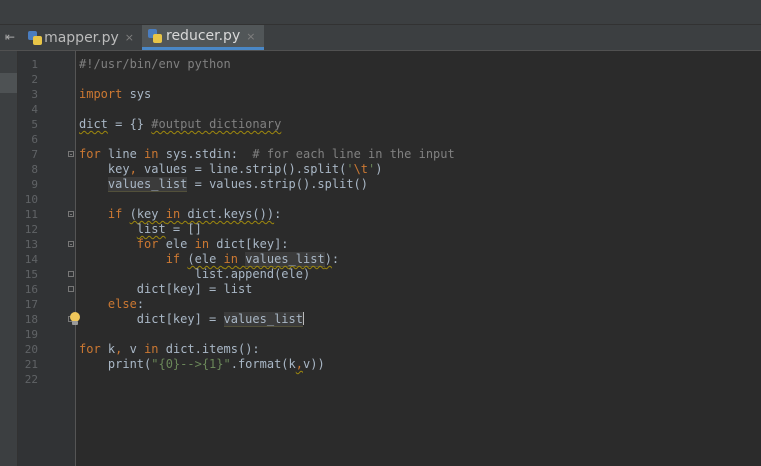 The width and height of the screenshot is (761, 466). Describe the element at coordinates (46, 304) in the screenshot. I see `gutter-line: 17` at that location.